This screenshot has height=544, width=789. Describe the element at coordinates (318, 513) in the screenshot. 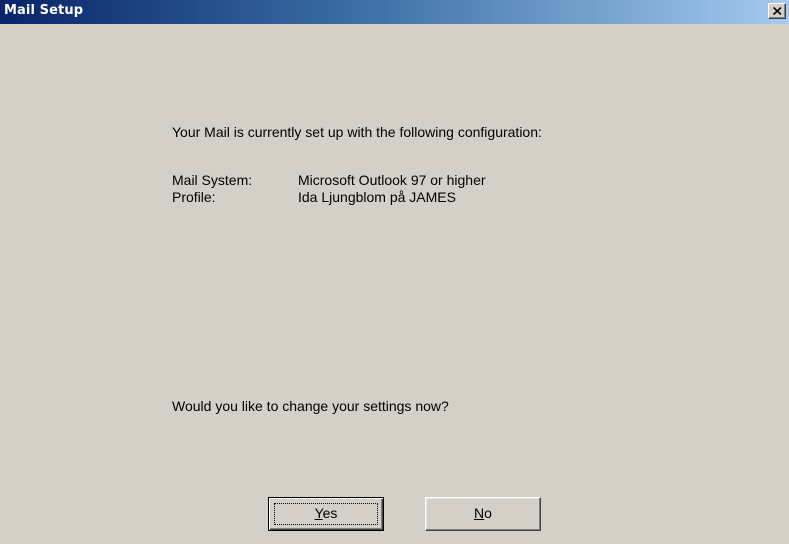

I see `yes-mnemonic: Y` at that location.